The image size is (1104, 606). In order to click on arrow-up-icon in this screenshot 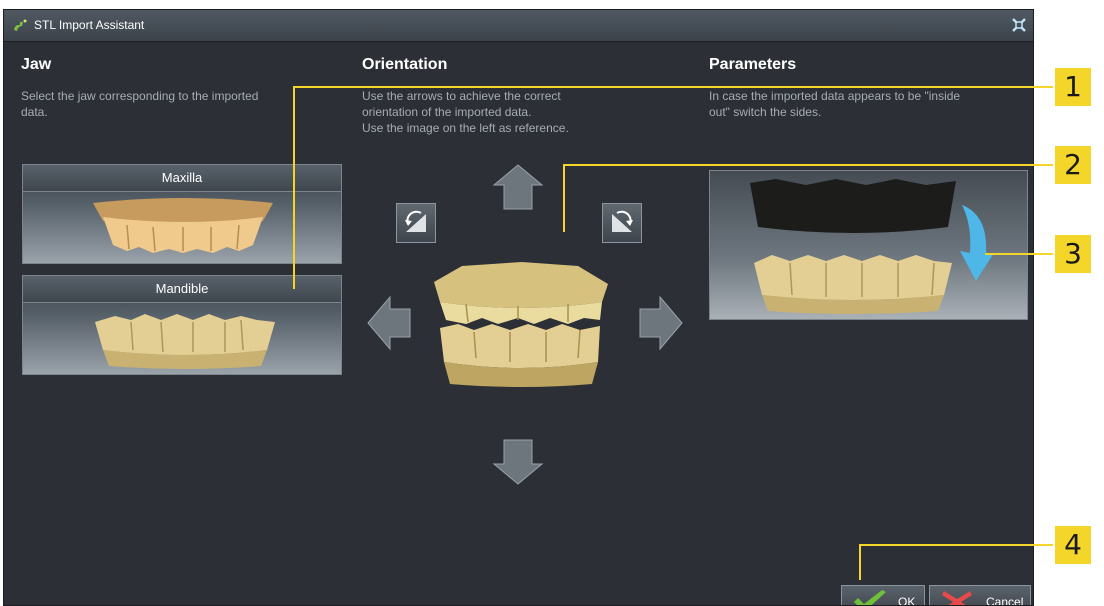, I will do `click(518, 187)`.